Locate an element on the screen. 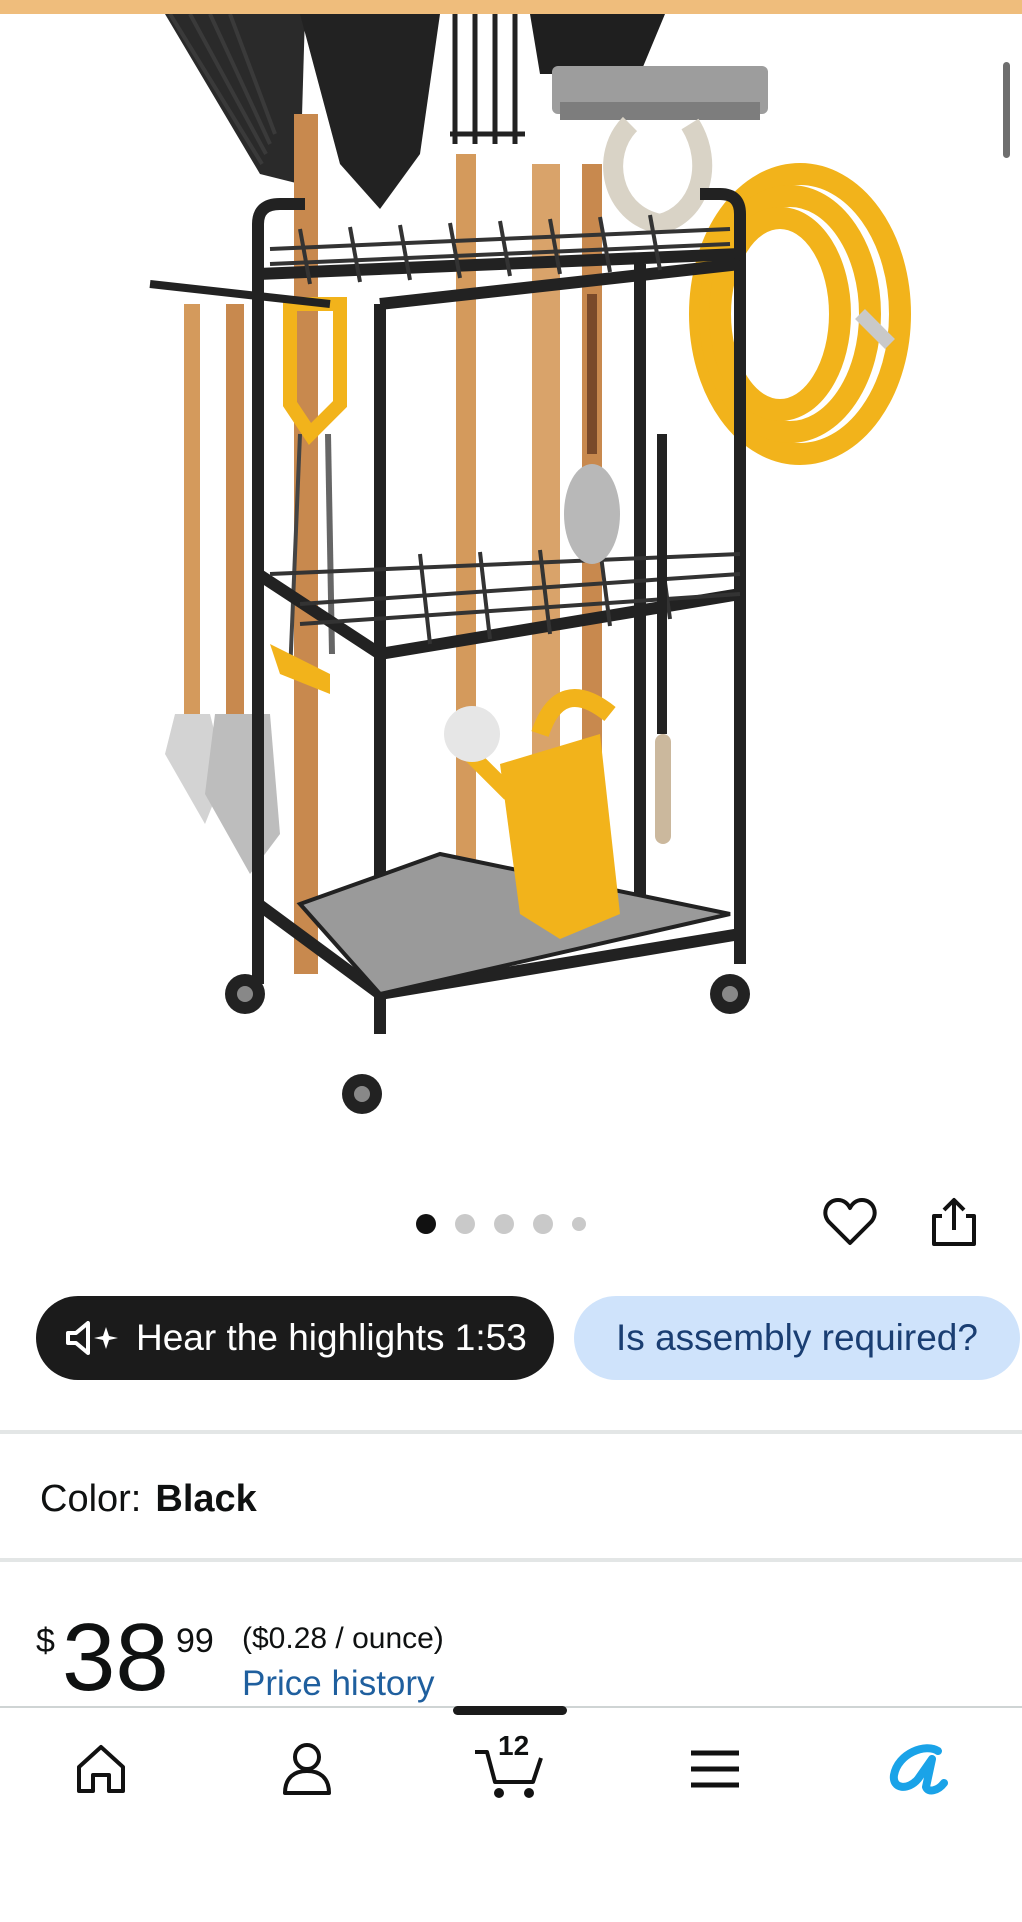 This screenshot has height=1922, width=1022. assembly-question-chip: Is assembly required? is located at coordinates (797, 1338).